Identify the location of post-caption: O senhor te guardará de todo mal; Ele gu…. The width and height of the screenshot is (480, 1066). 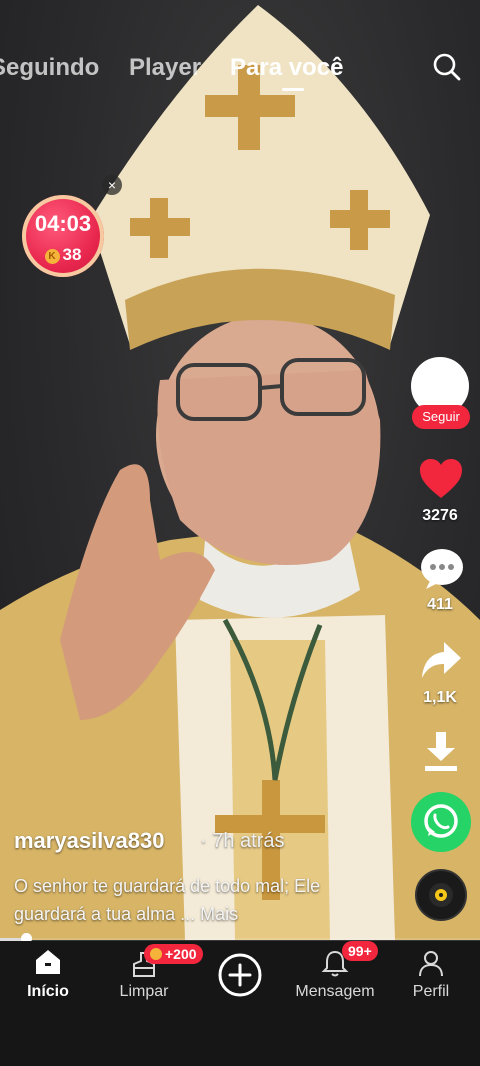
(199, 900).